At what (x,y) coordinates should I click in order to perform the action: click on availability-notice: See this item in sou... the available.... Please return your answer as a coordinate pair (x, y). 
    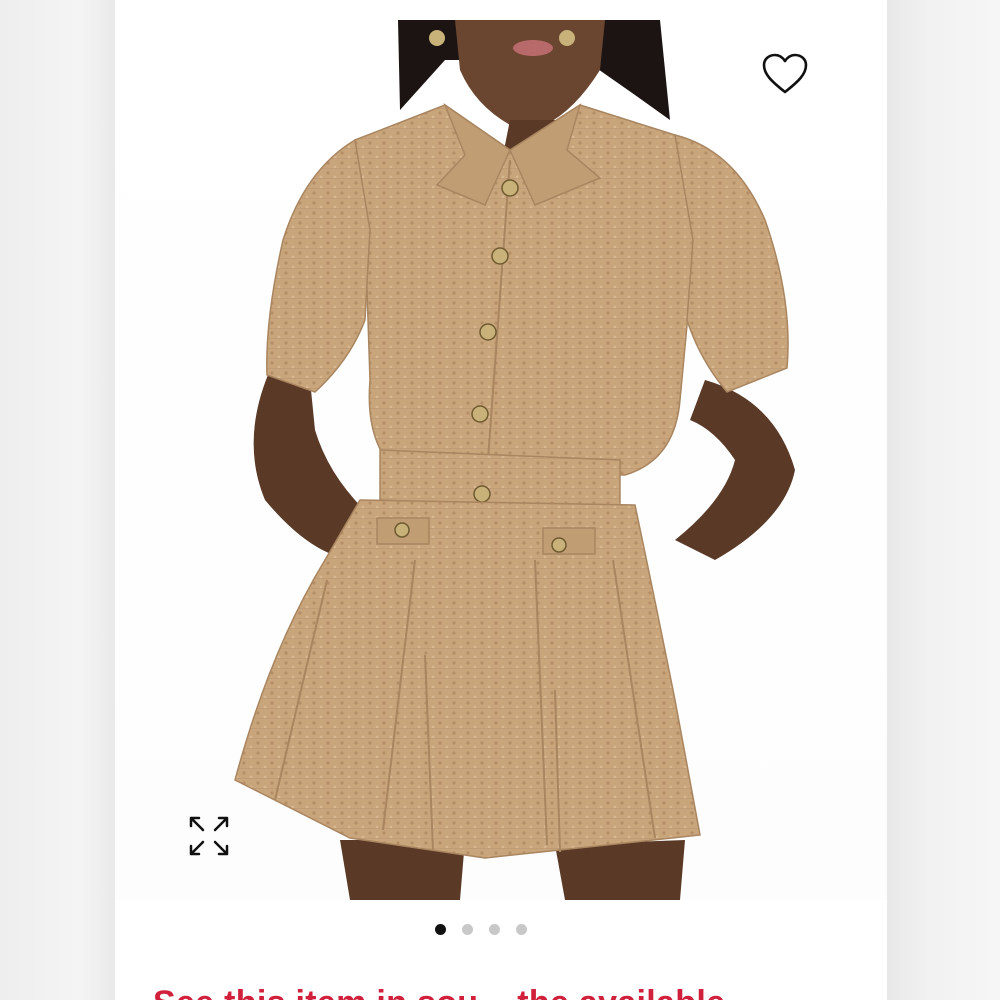
    Looking at the image, I should click on (513, 992).